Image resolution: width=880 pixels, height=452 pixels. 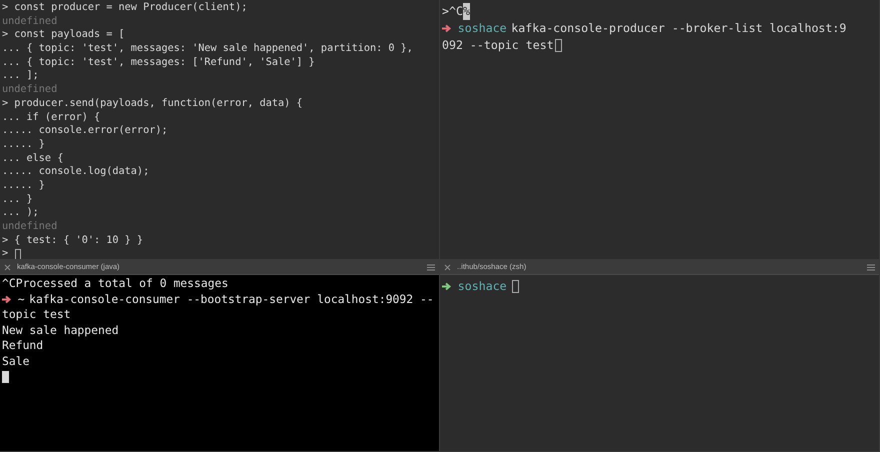 I want to click on terminal-line: ^CProcessed a total of 0 messages, so click(x=115, y=284).